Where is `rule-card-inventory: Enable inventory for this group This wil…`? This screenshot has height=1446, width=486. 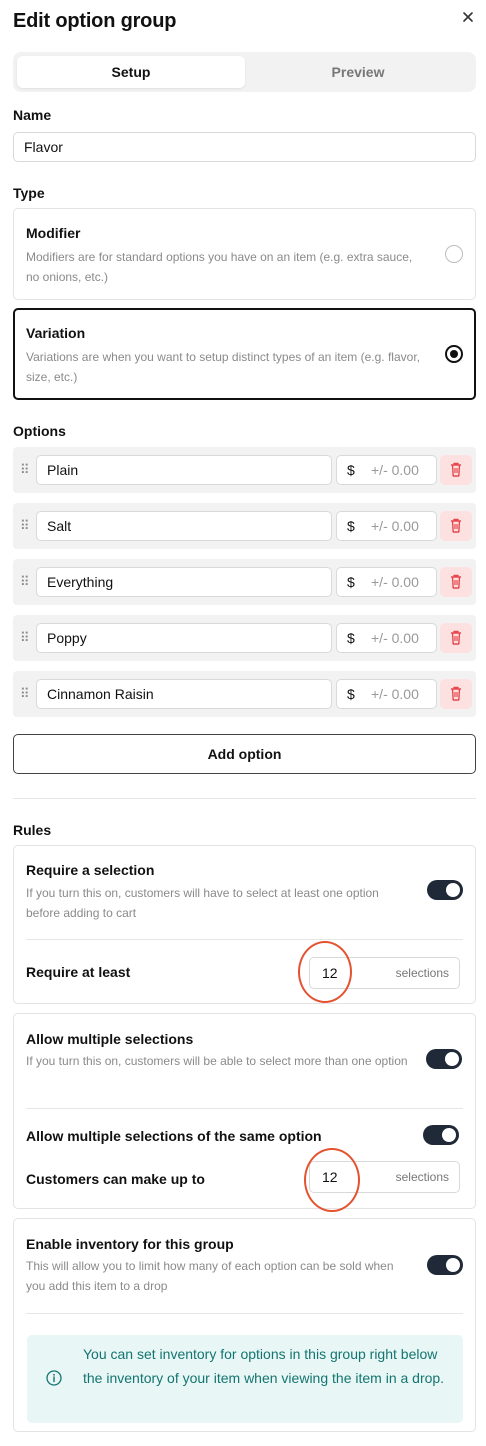 rule-card-inventory: Enable inventory for this group This wil… is located at coordinates (244, 1325).